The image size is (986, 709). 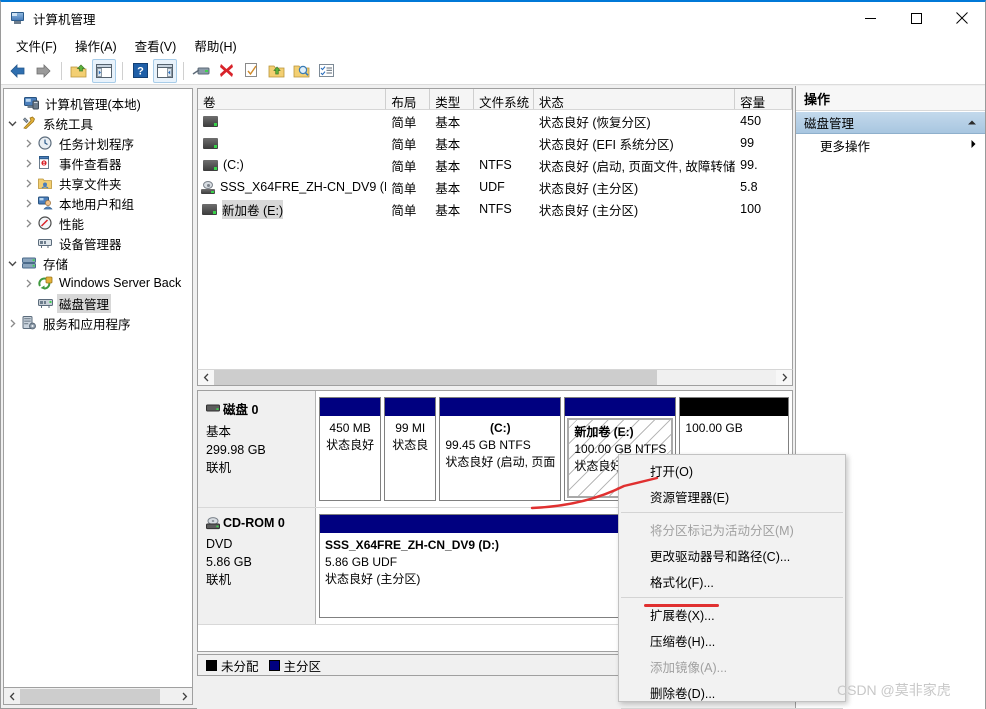 I want to click on list-view-icon, so click(x=326, y=71).